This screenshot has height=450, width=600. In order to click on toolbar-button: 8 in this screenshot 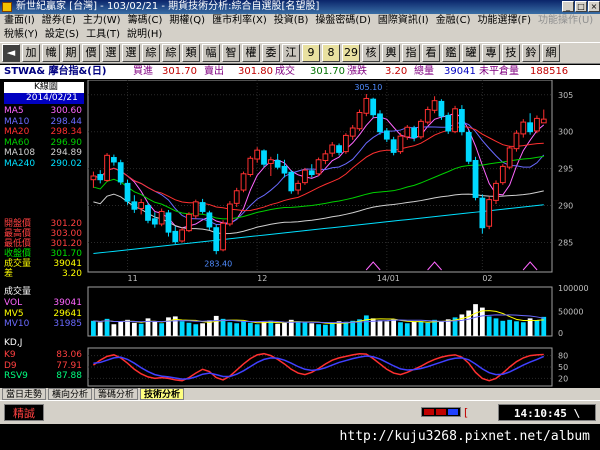, I will do `click(331, 53)`.